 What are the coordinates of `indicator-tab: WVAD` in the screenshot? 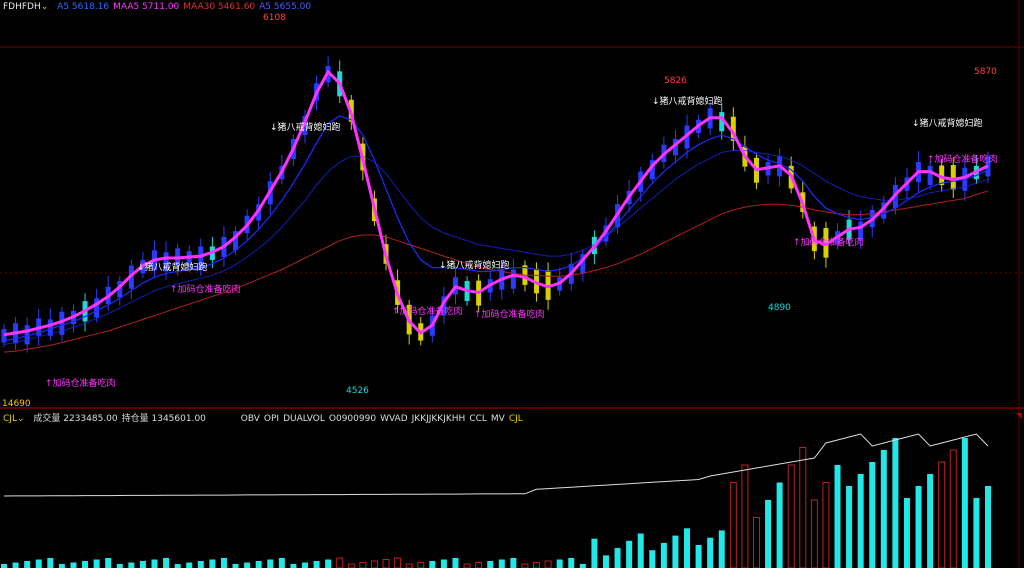 It's located at (394, 419).